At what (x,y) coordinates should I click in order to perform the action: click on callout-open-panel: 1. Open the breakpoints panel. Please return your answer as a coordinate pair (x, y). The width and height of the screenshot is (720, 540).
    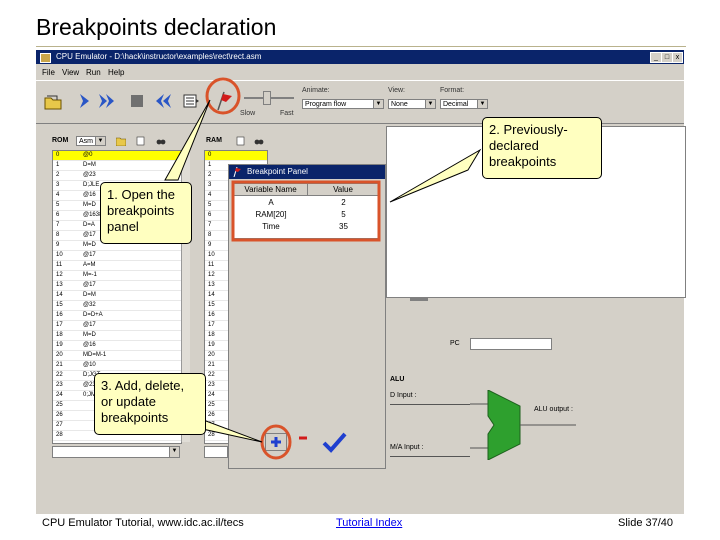
    Looking at the image, I should click on (146, 213).